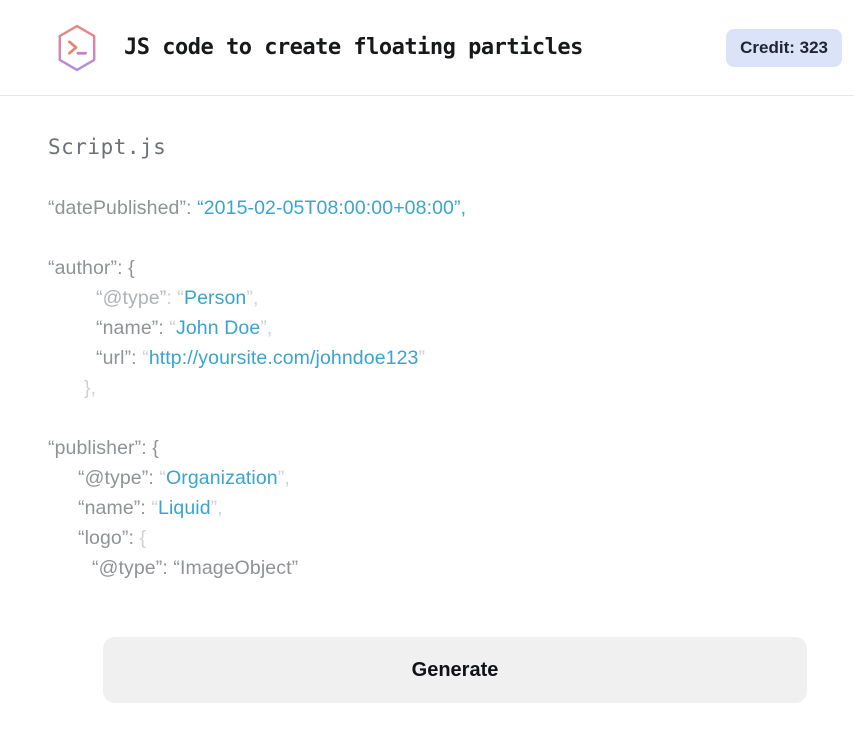 This screenshot has width=854, height=748. I want to click on code-segment: “datePublished”, so click(117, 208).